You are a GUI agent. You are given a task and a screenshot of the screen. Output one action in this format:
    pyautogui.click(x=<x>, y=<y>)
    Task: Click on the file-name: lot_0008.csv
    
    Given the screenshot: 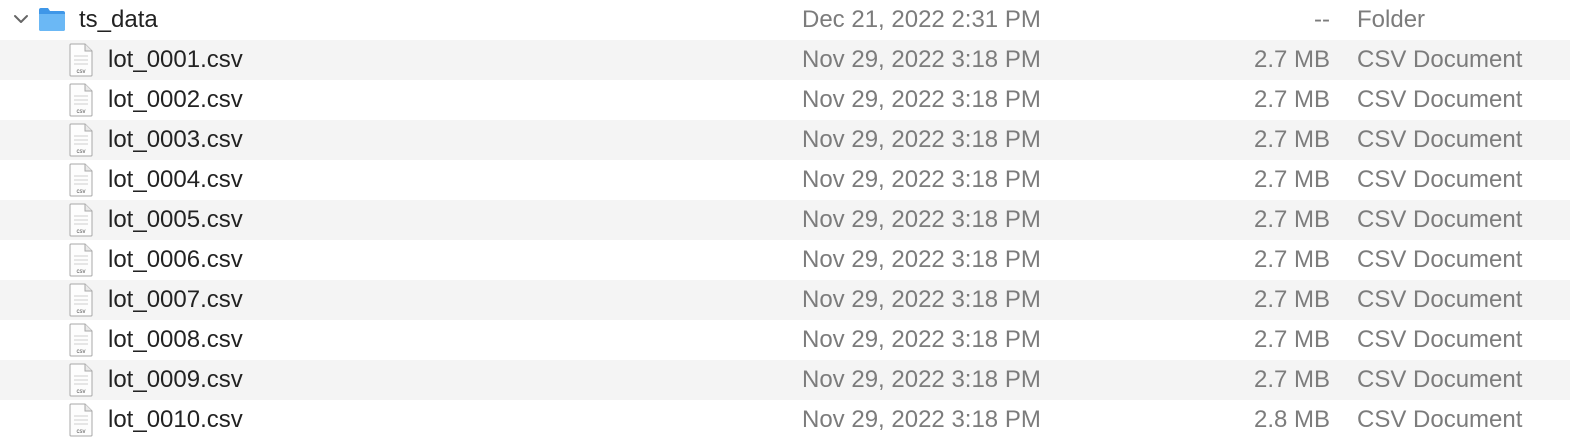 What is the action you would take?
    pyautogui.click(x=175, y=339)
    